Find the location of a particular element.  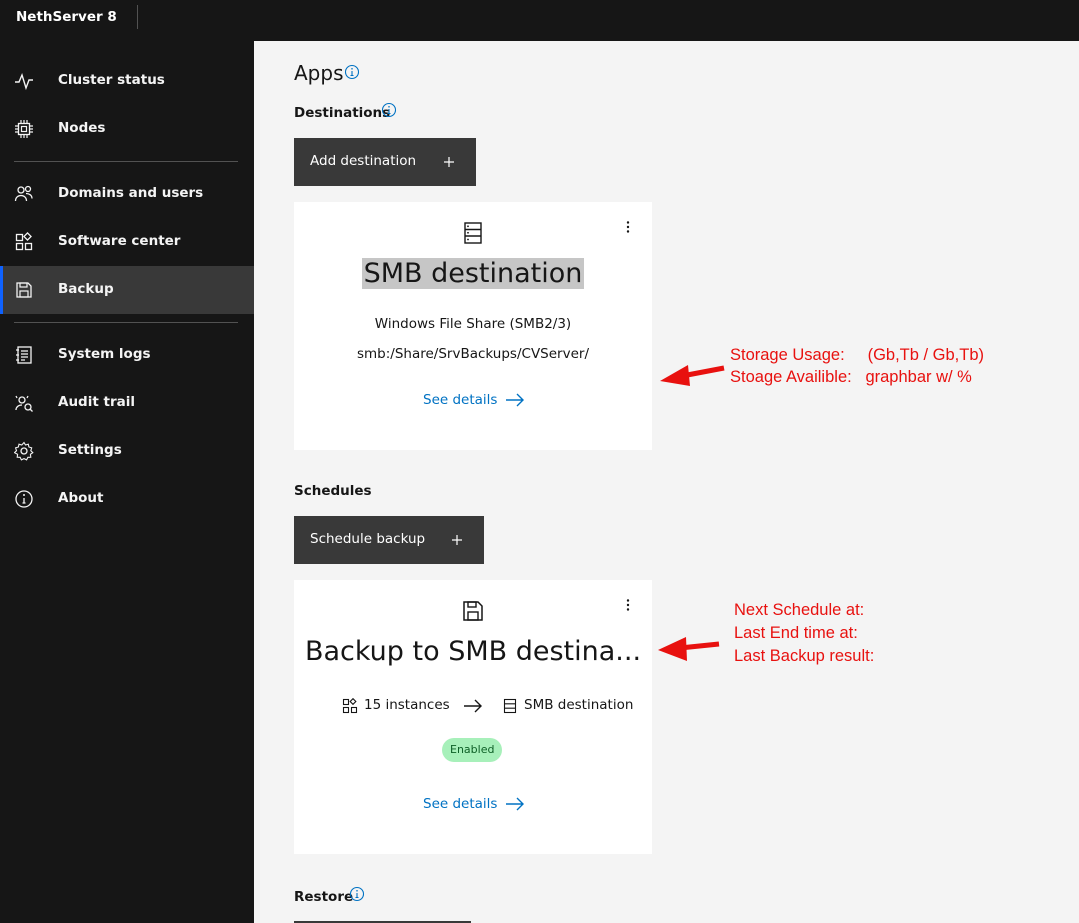

destination-see-details-link: See details is located at coordinates (474, 400).